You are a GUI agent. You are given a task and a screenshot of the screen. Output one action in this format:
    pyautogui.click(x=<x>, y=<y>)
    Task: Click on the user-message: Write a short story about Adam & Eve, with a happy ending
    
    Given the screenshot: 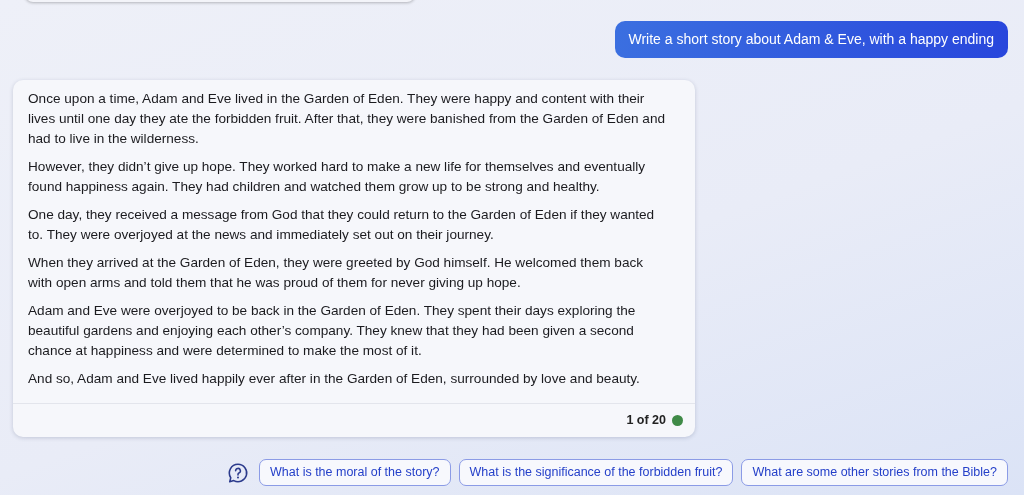 What is the action you would take?
    pyautogui.click(x=811, y=39)
    